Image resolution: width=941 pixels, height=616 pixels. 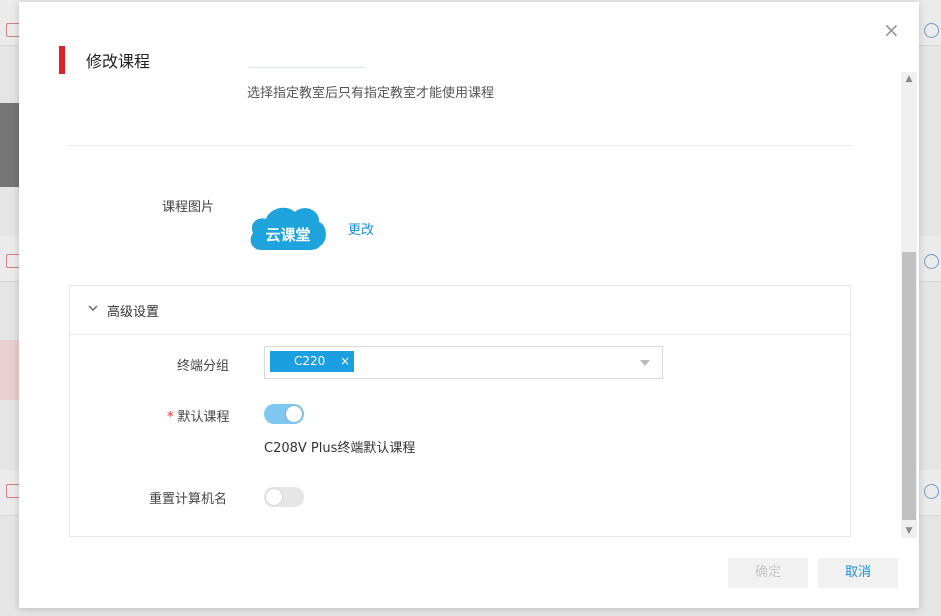 What do you see at coordinates (306, 67) in the screenshot?
I see `classroom-field-edge` at bounding box center [306, 67].